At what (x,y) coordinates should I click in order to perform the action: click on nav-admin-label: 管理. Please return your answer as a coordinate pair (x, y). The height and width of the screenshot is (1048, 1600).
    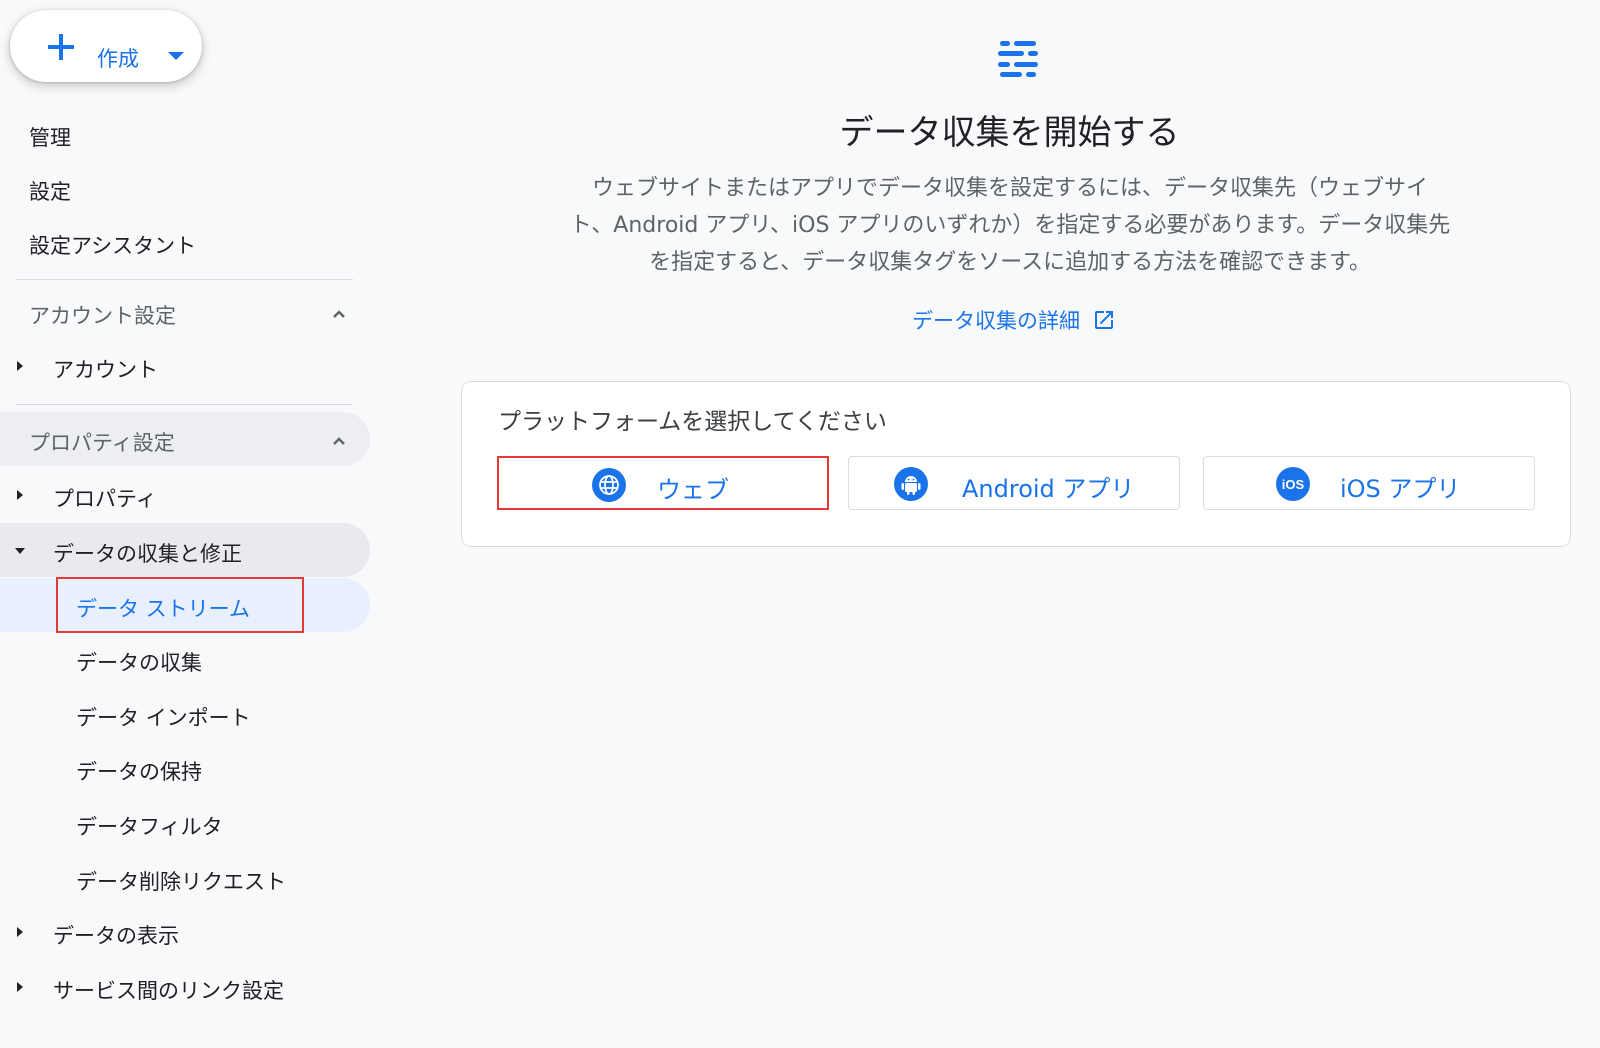
    Looking at the image, I should click on (50, 138).